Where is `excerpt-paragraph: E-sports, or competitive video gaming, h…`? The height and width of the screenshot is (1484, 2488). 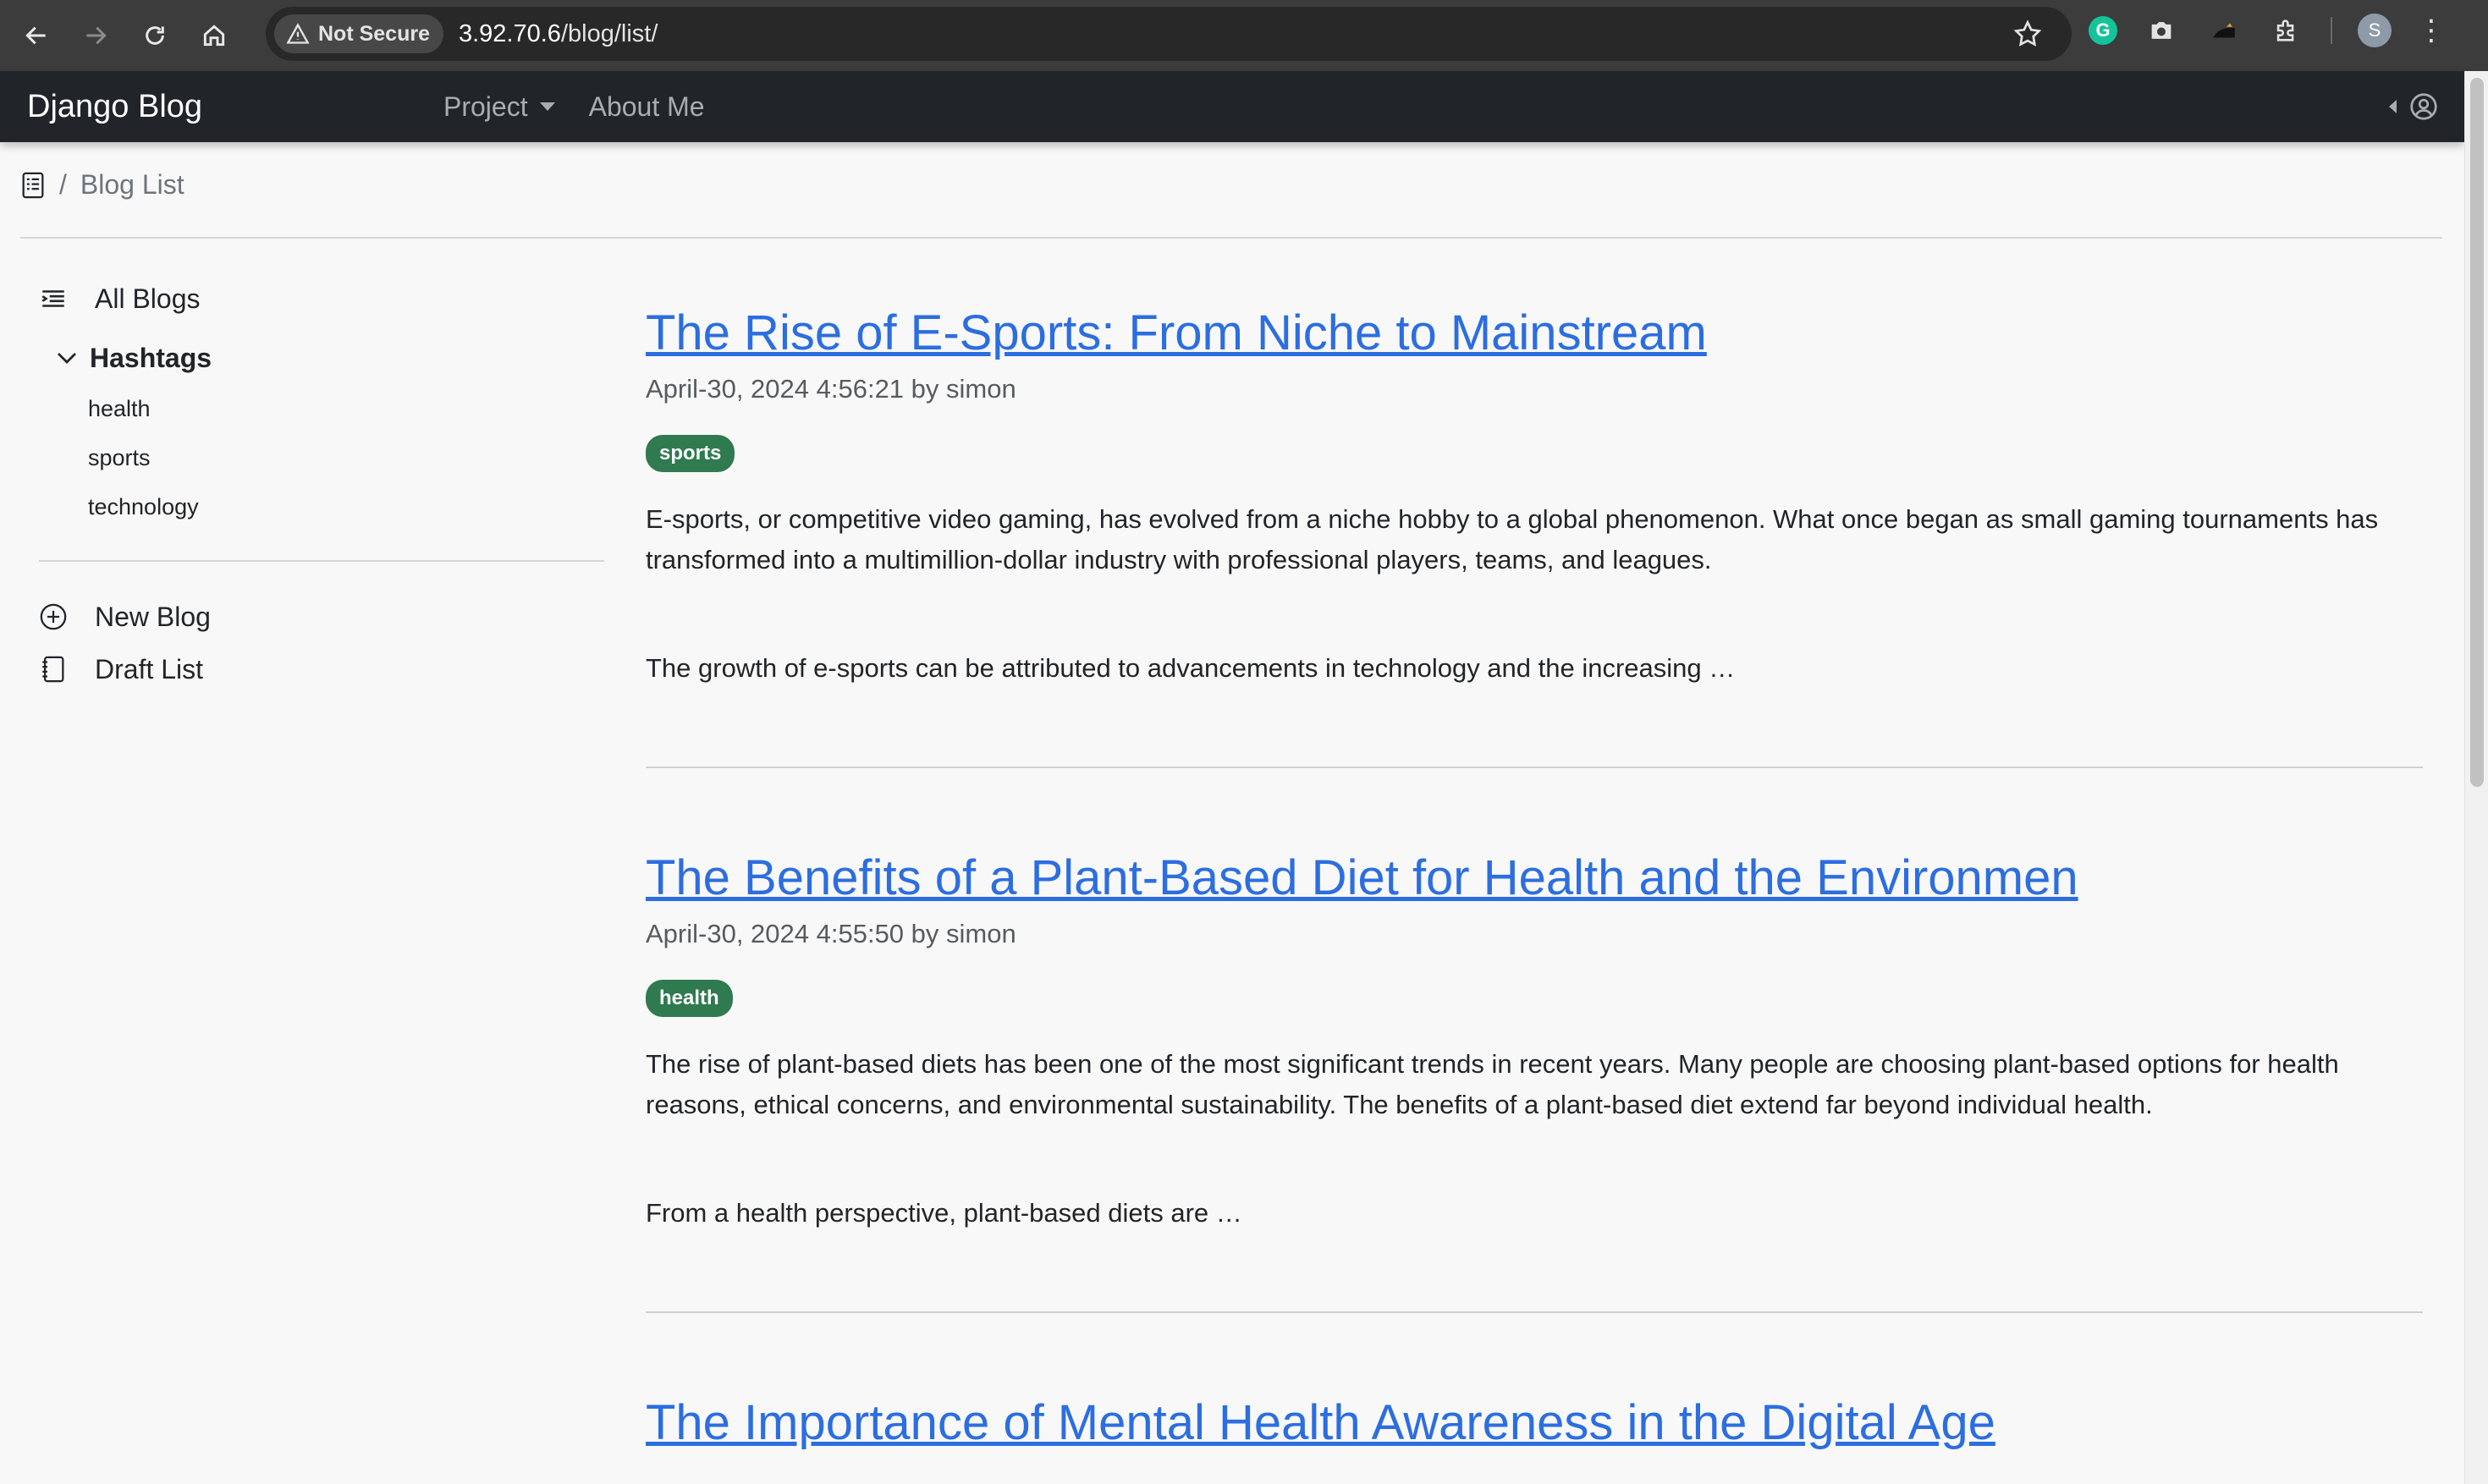 excerpt-paragraph: E-sports, or competitive video gaming, h… is located at coordinates (1512, 539).